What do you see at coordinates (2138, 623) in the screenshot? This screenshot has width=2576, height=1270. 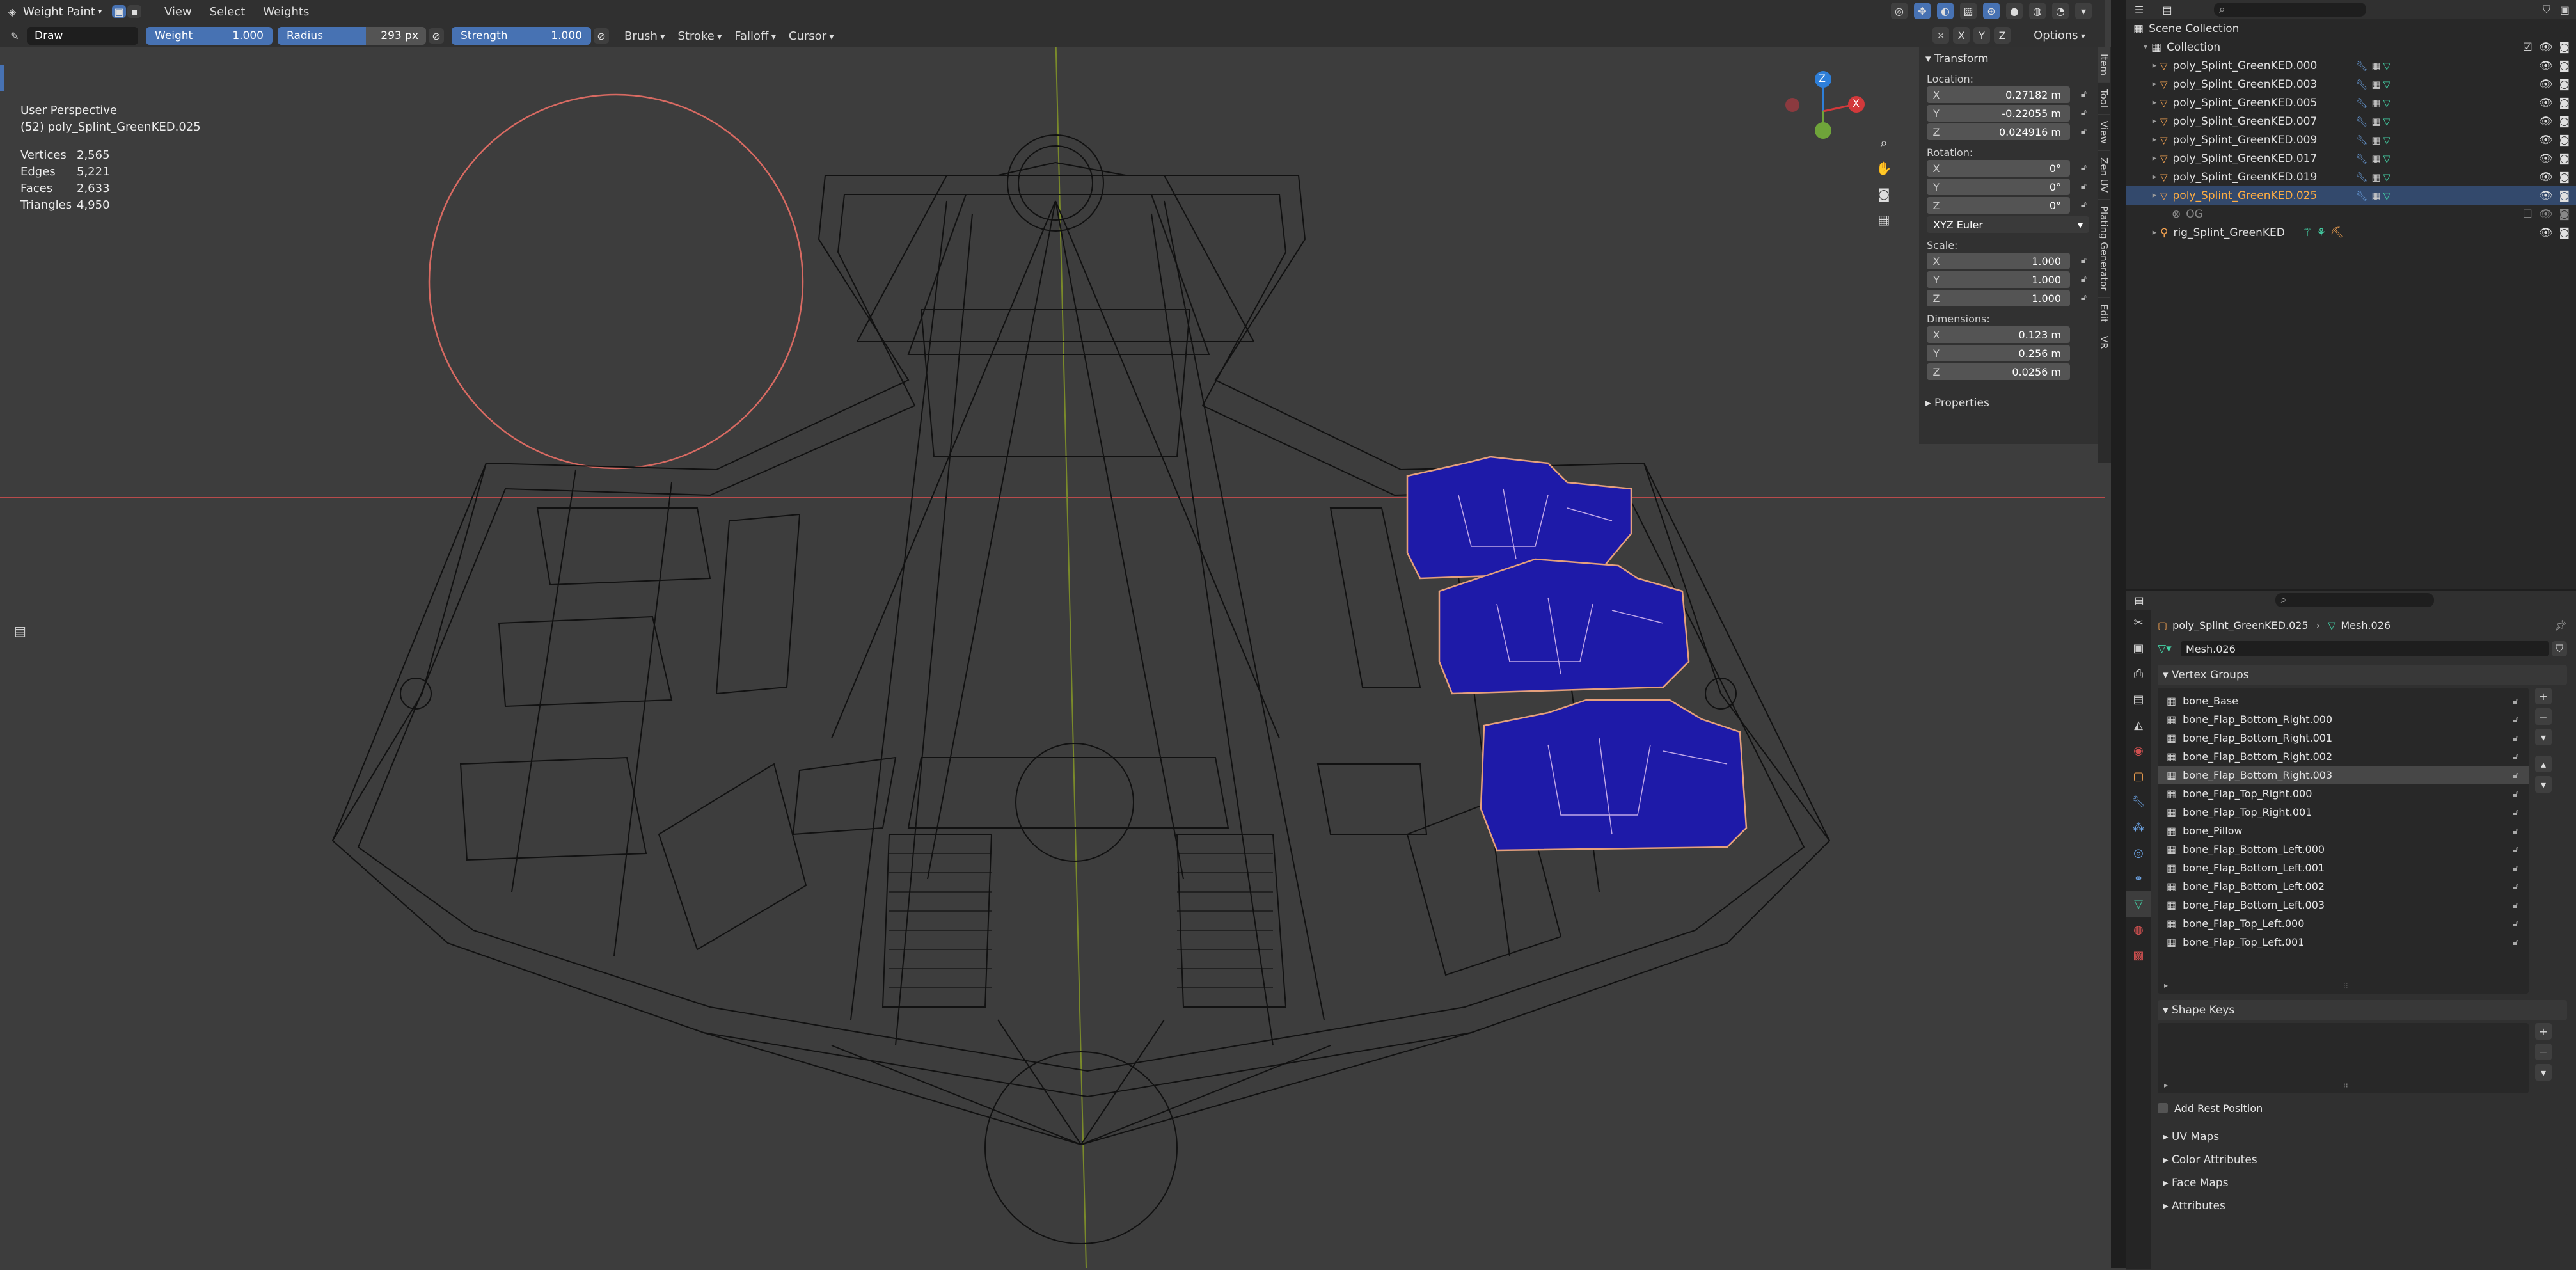 I see `tool-tab-icon: ✂` at bounding box center [2138, 623].